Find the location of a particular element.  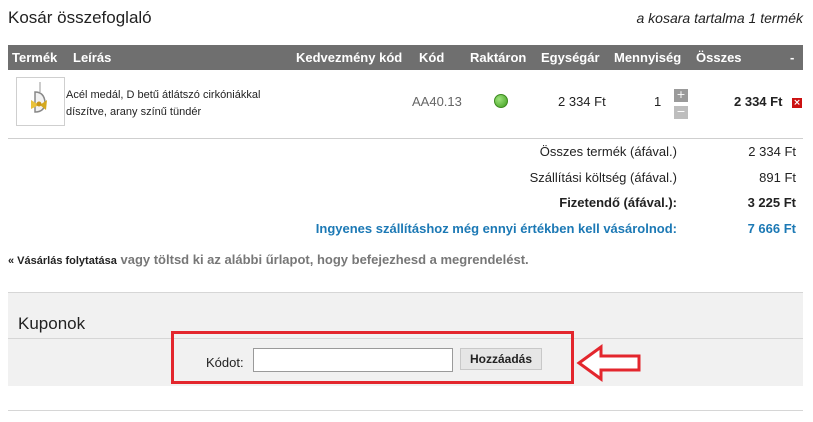

left-arrow-icon is located at coordinates (608, 363).